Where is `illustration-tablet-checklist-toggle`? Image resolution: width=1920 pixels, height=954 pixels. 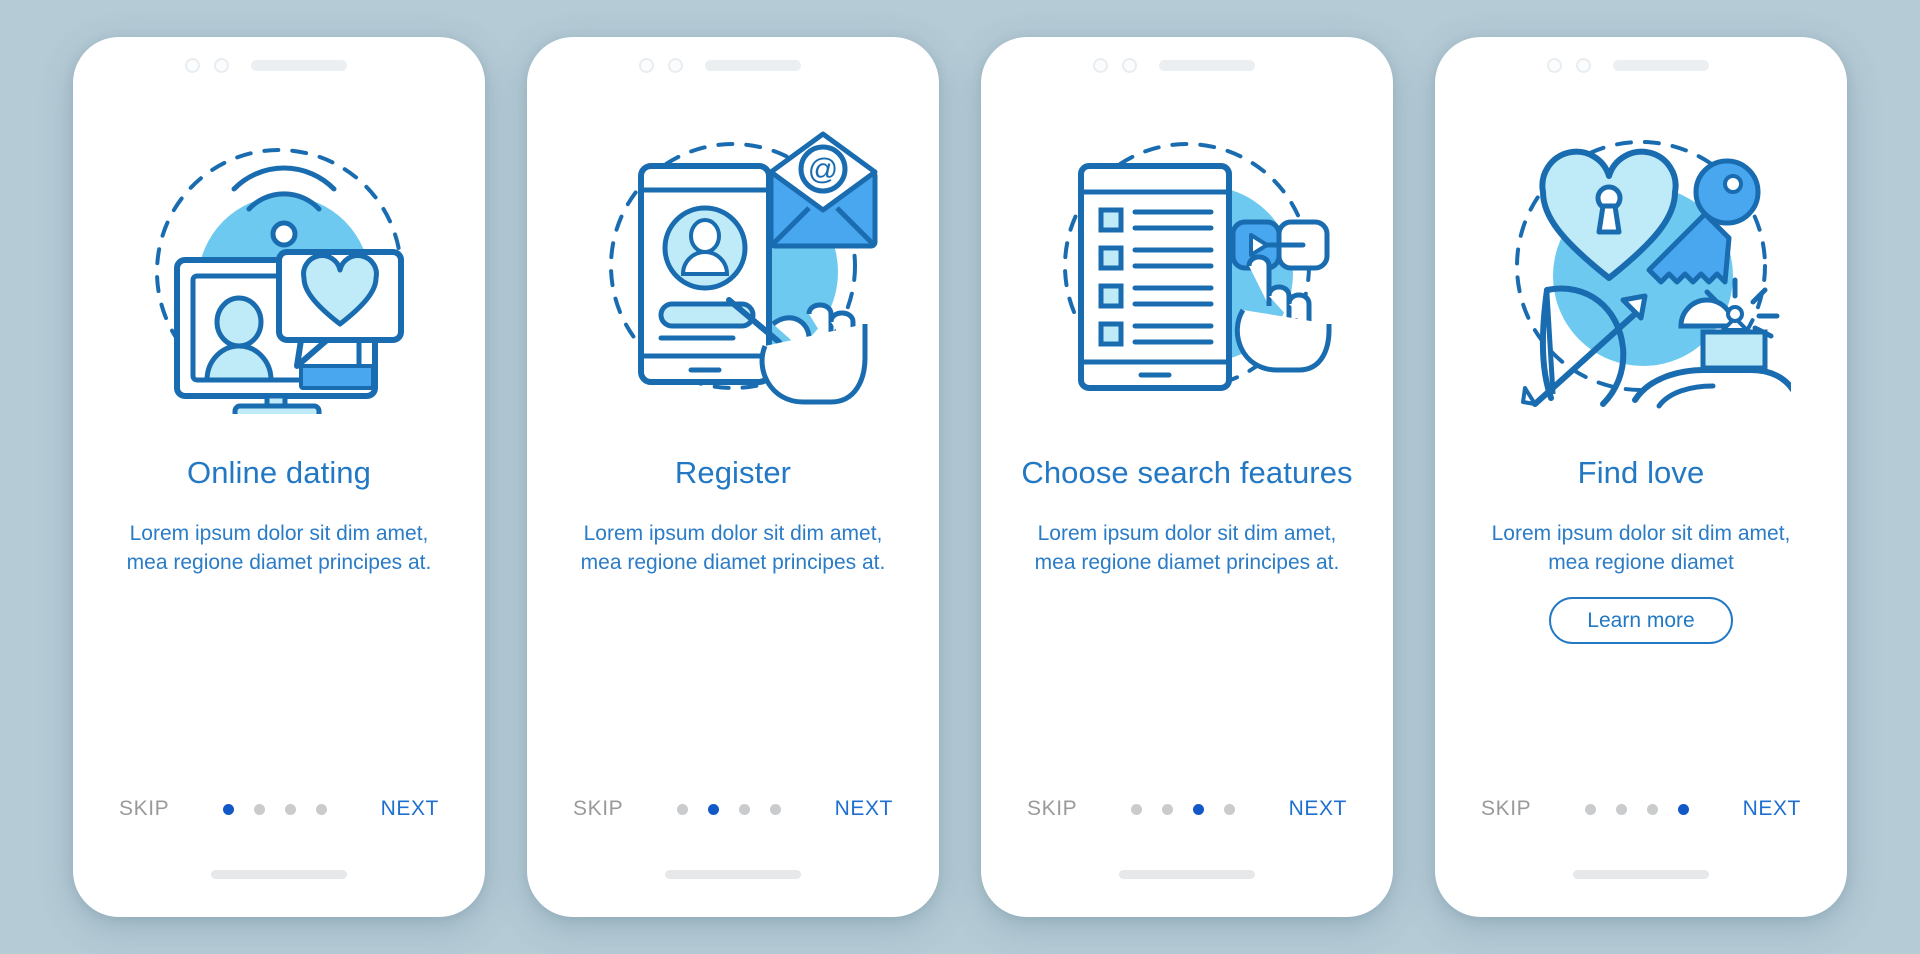
illustration-tablet-checklist-toggle is located at coordinates (1187, 264).